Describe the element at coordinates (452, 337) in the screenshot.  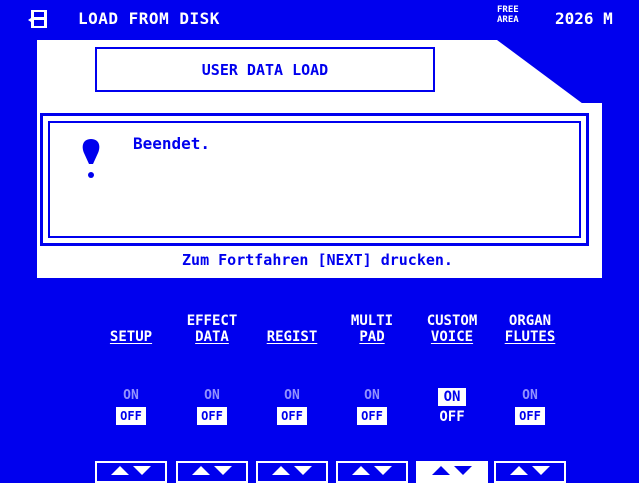
I see `param-label-line-2: VOICE` at that location.